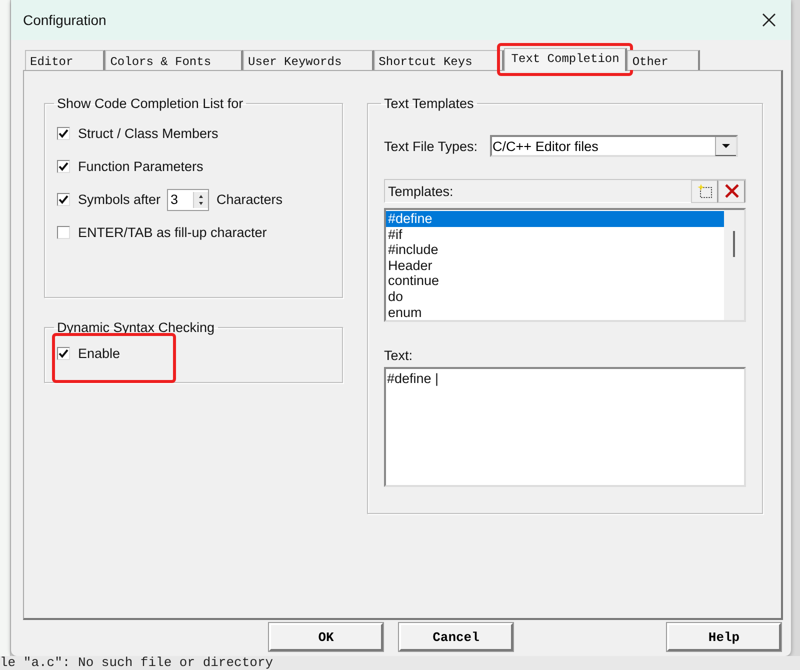 The image size is (800, 670). Describe the element at coordinates (614, 146) in the screenshot. I see `file-types-dropdown: C/C++ Editor files` at that location.